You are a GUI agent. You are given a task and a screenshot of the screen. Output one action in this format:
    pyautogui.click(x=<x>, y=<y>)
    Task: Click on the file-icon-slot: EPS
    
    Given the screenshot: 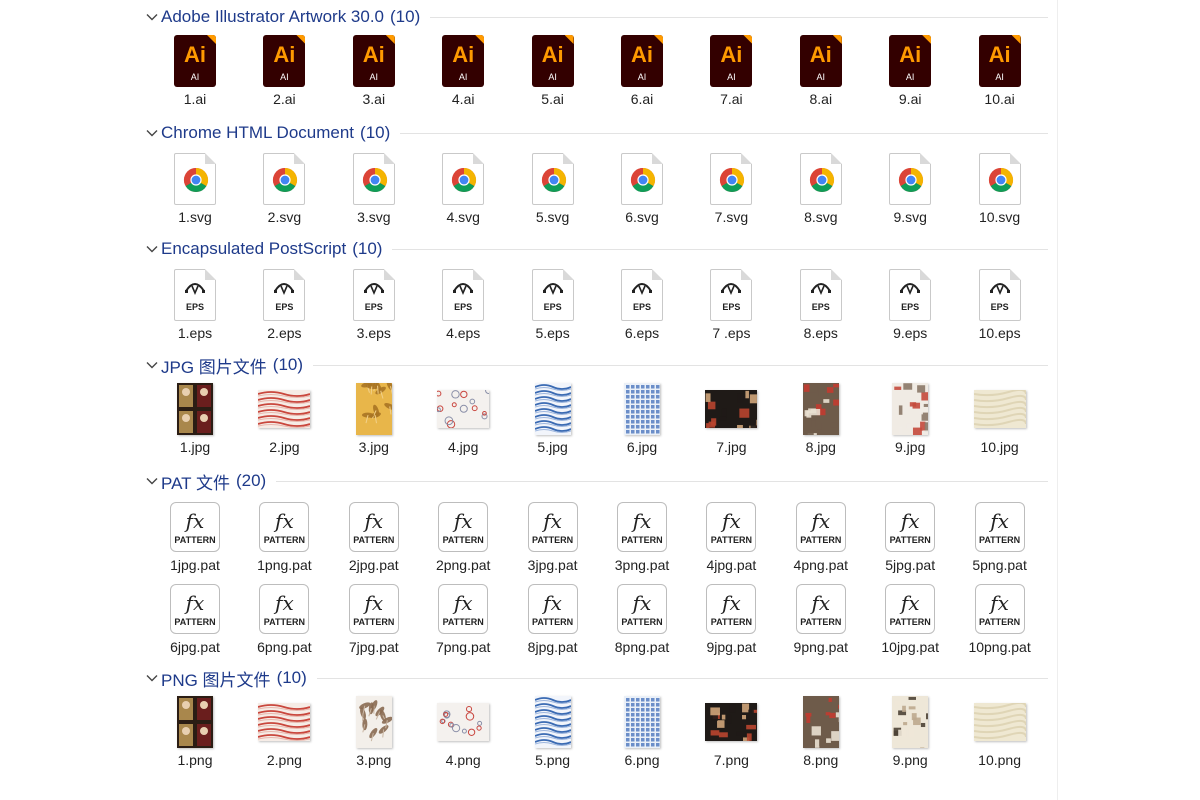 What is the action you would take?
    pyautogui.click(x=463, y=295)
    